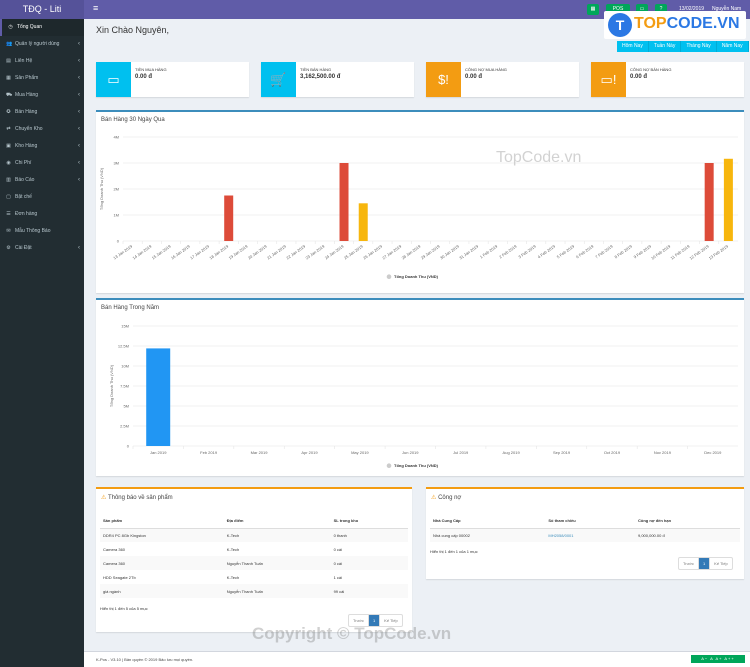 The height and width of the screenshot is (667, 750). What do you see at coordinates (42, 129) in the screenshot?
I see `sidebar-item-6: ⇄ Chuyển Kho ‹` at bounding box center [42, 129].